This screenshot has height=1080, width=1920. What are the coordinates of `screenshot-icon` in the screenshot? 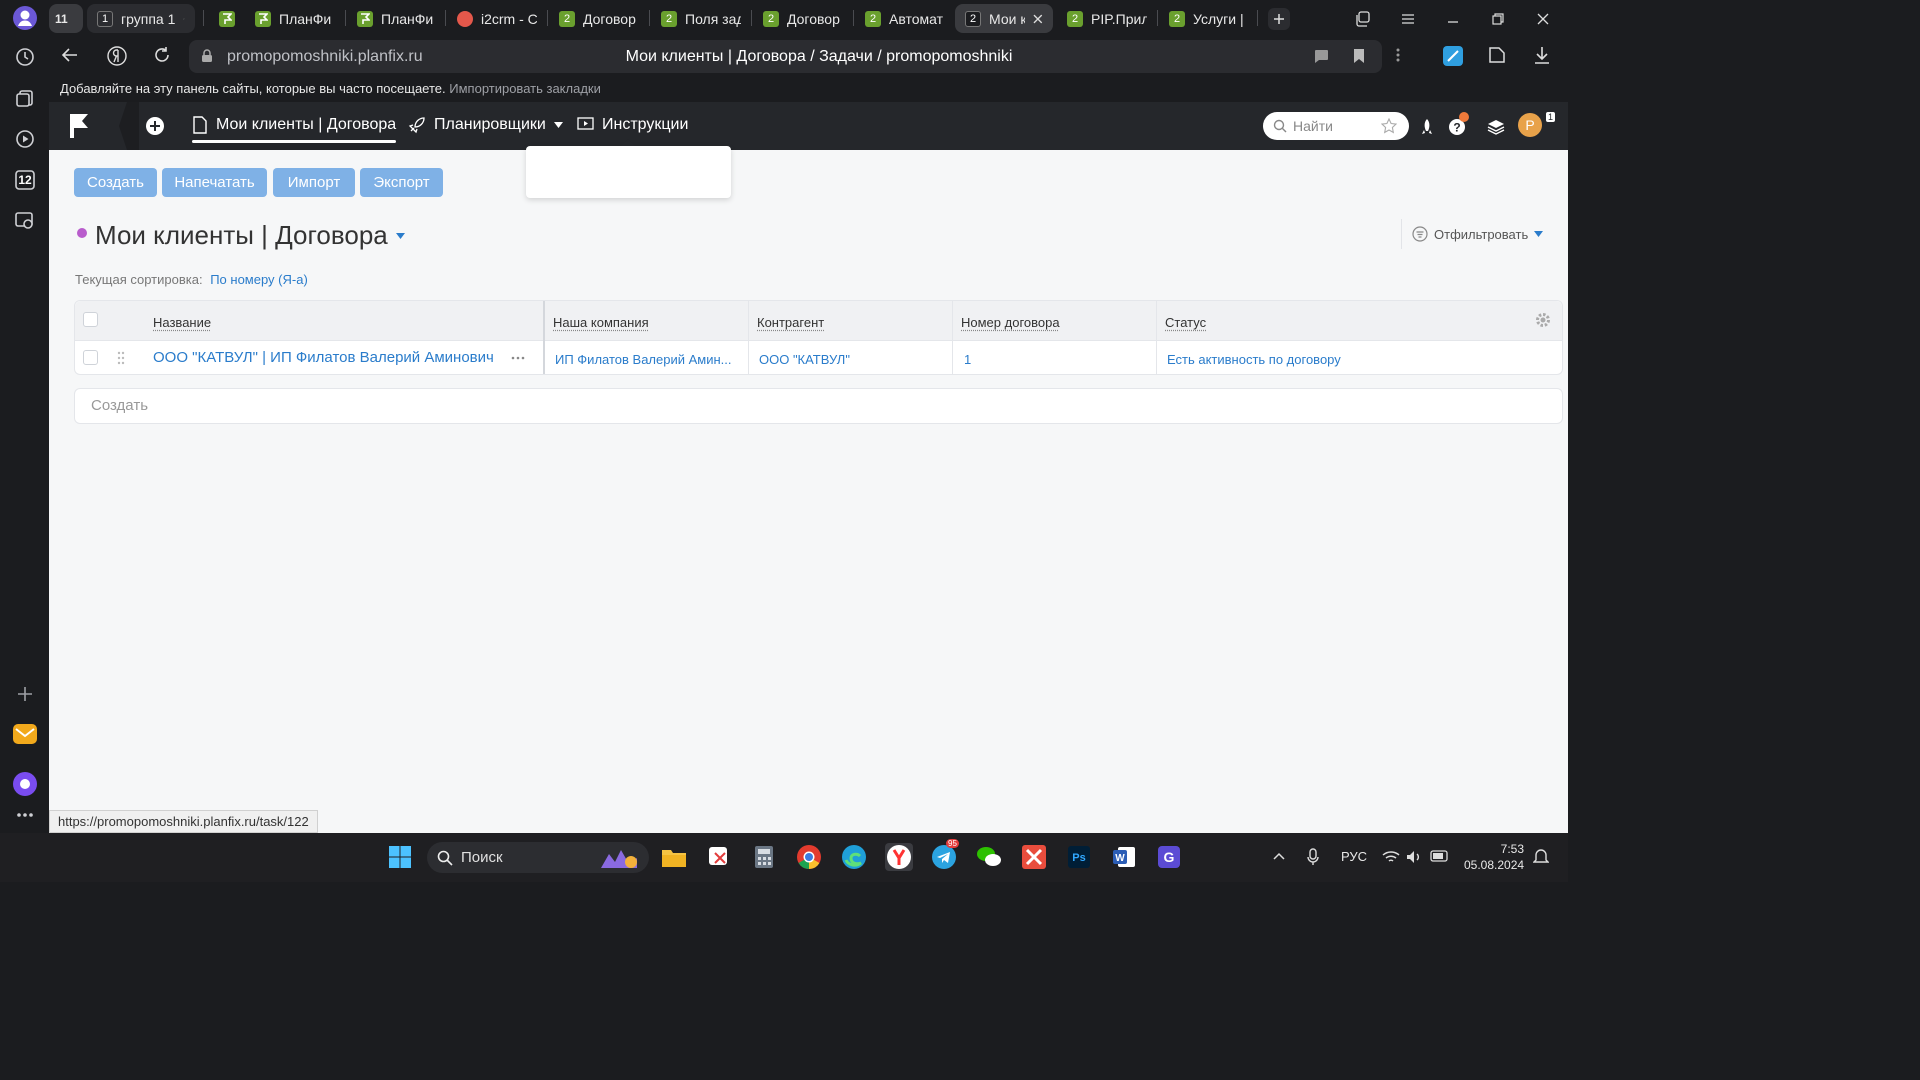 It's located at (25, 221).